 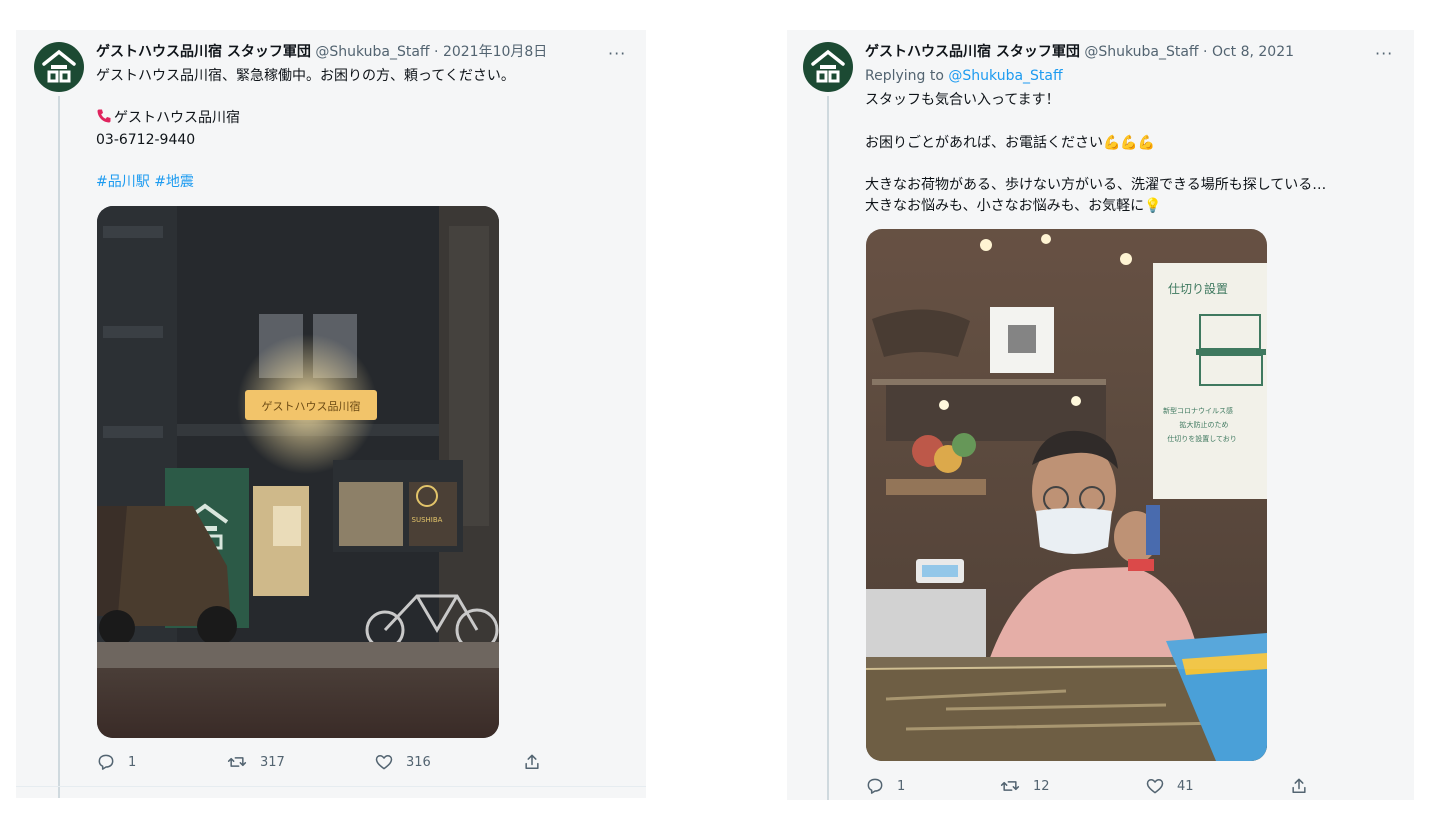 I want to click on like-button: 316, so click(x=402, y=762).